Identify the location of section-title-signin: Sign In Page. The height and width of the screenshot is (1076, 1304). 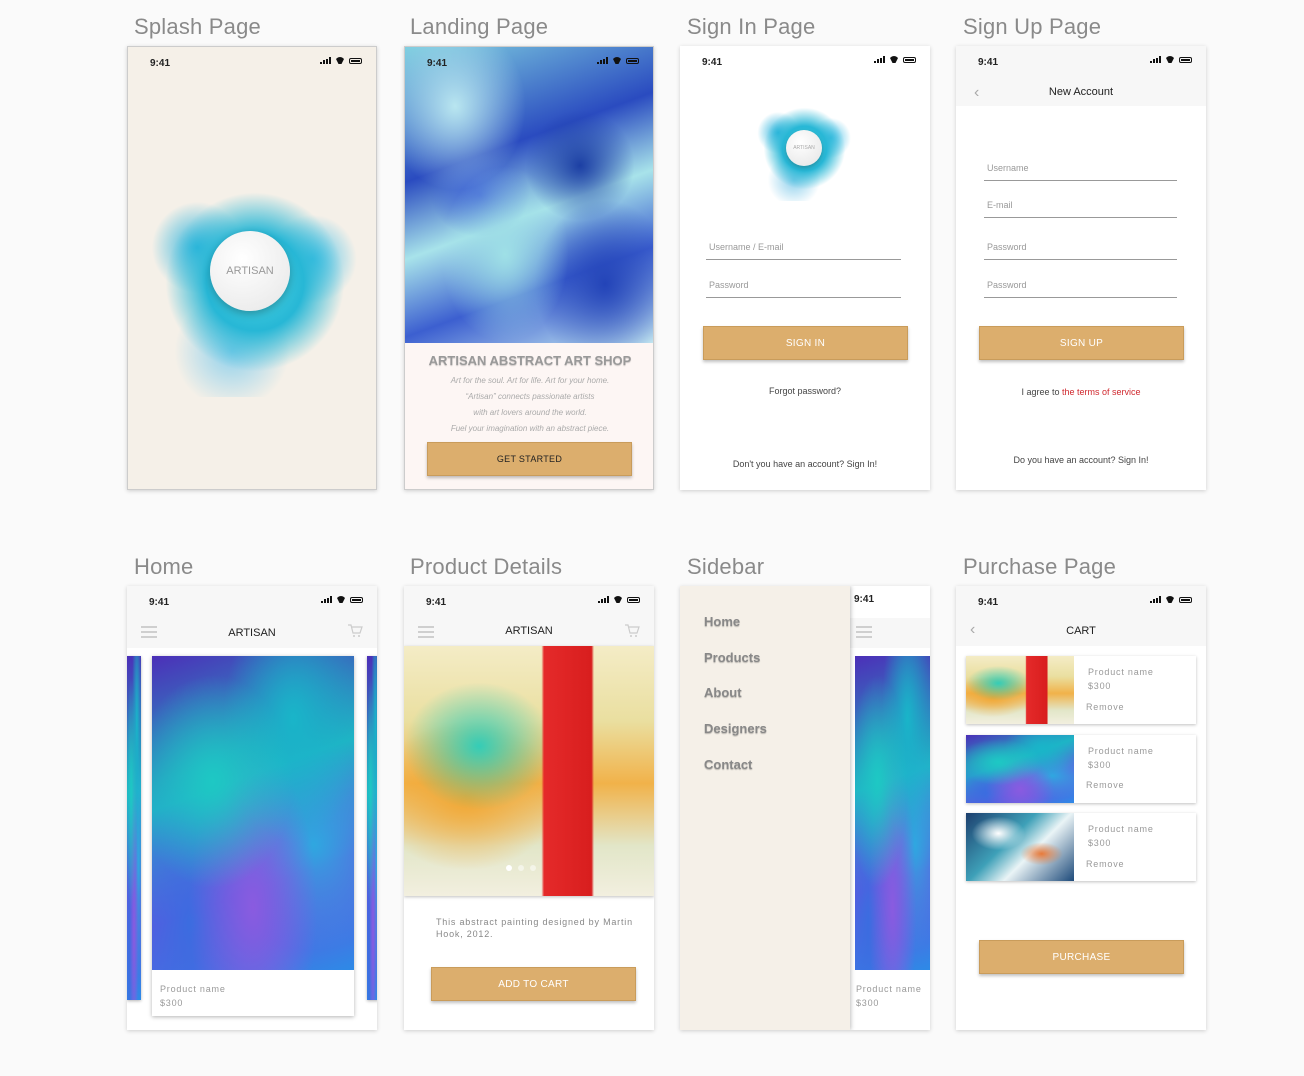
(751, 26).